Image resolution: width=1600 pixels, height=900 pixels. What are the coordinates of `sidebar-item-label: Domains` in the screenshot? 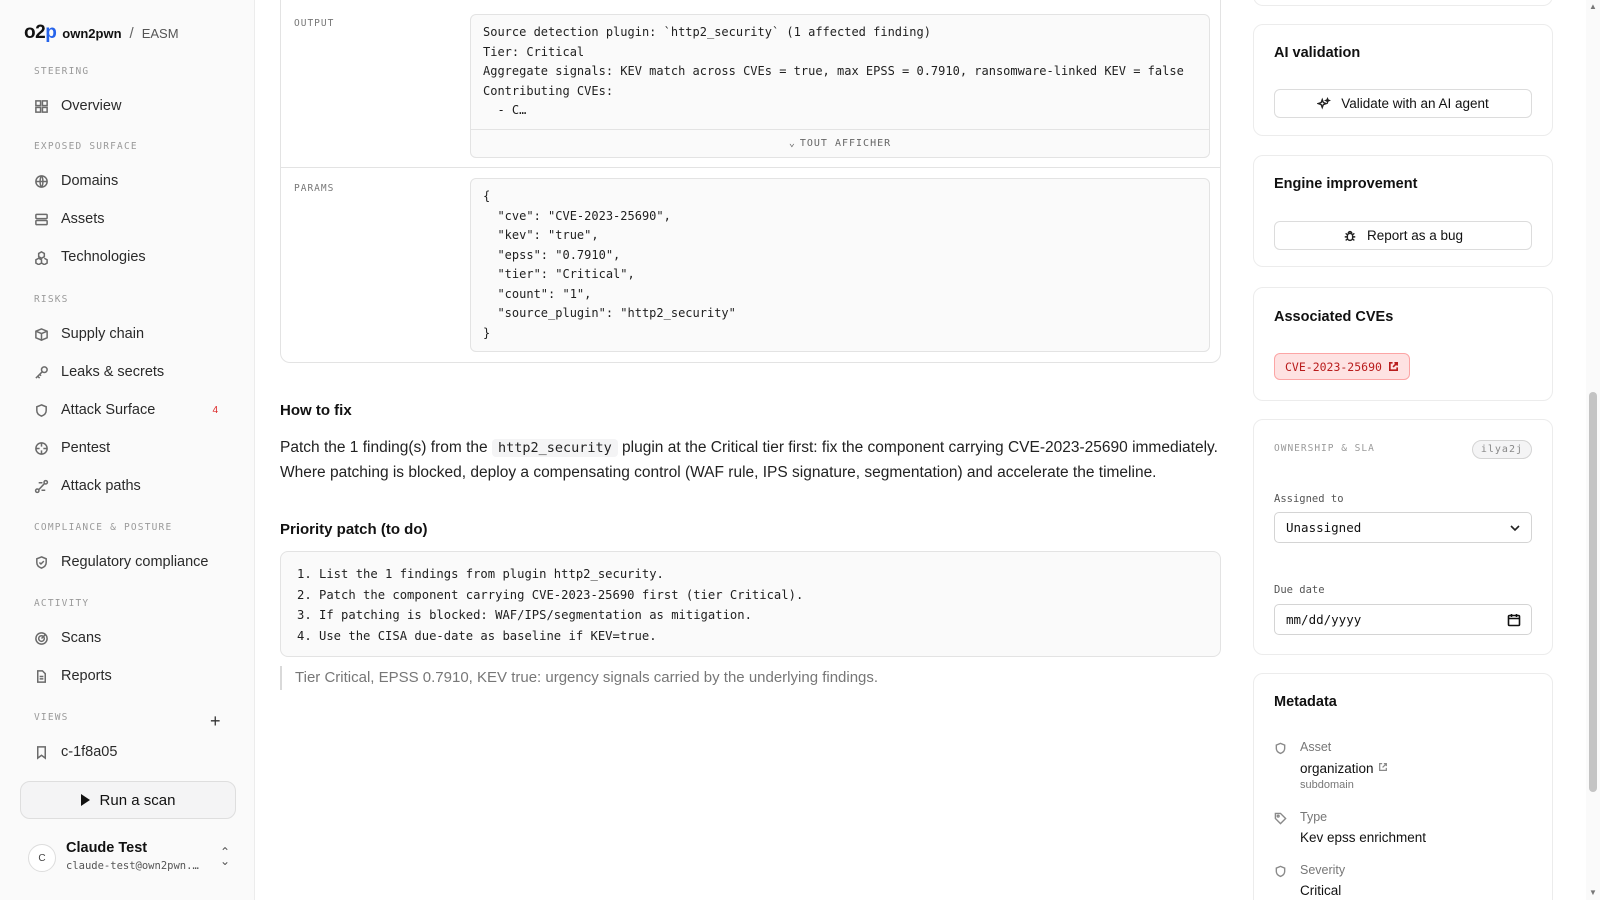 It's located at (90, 181).